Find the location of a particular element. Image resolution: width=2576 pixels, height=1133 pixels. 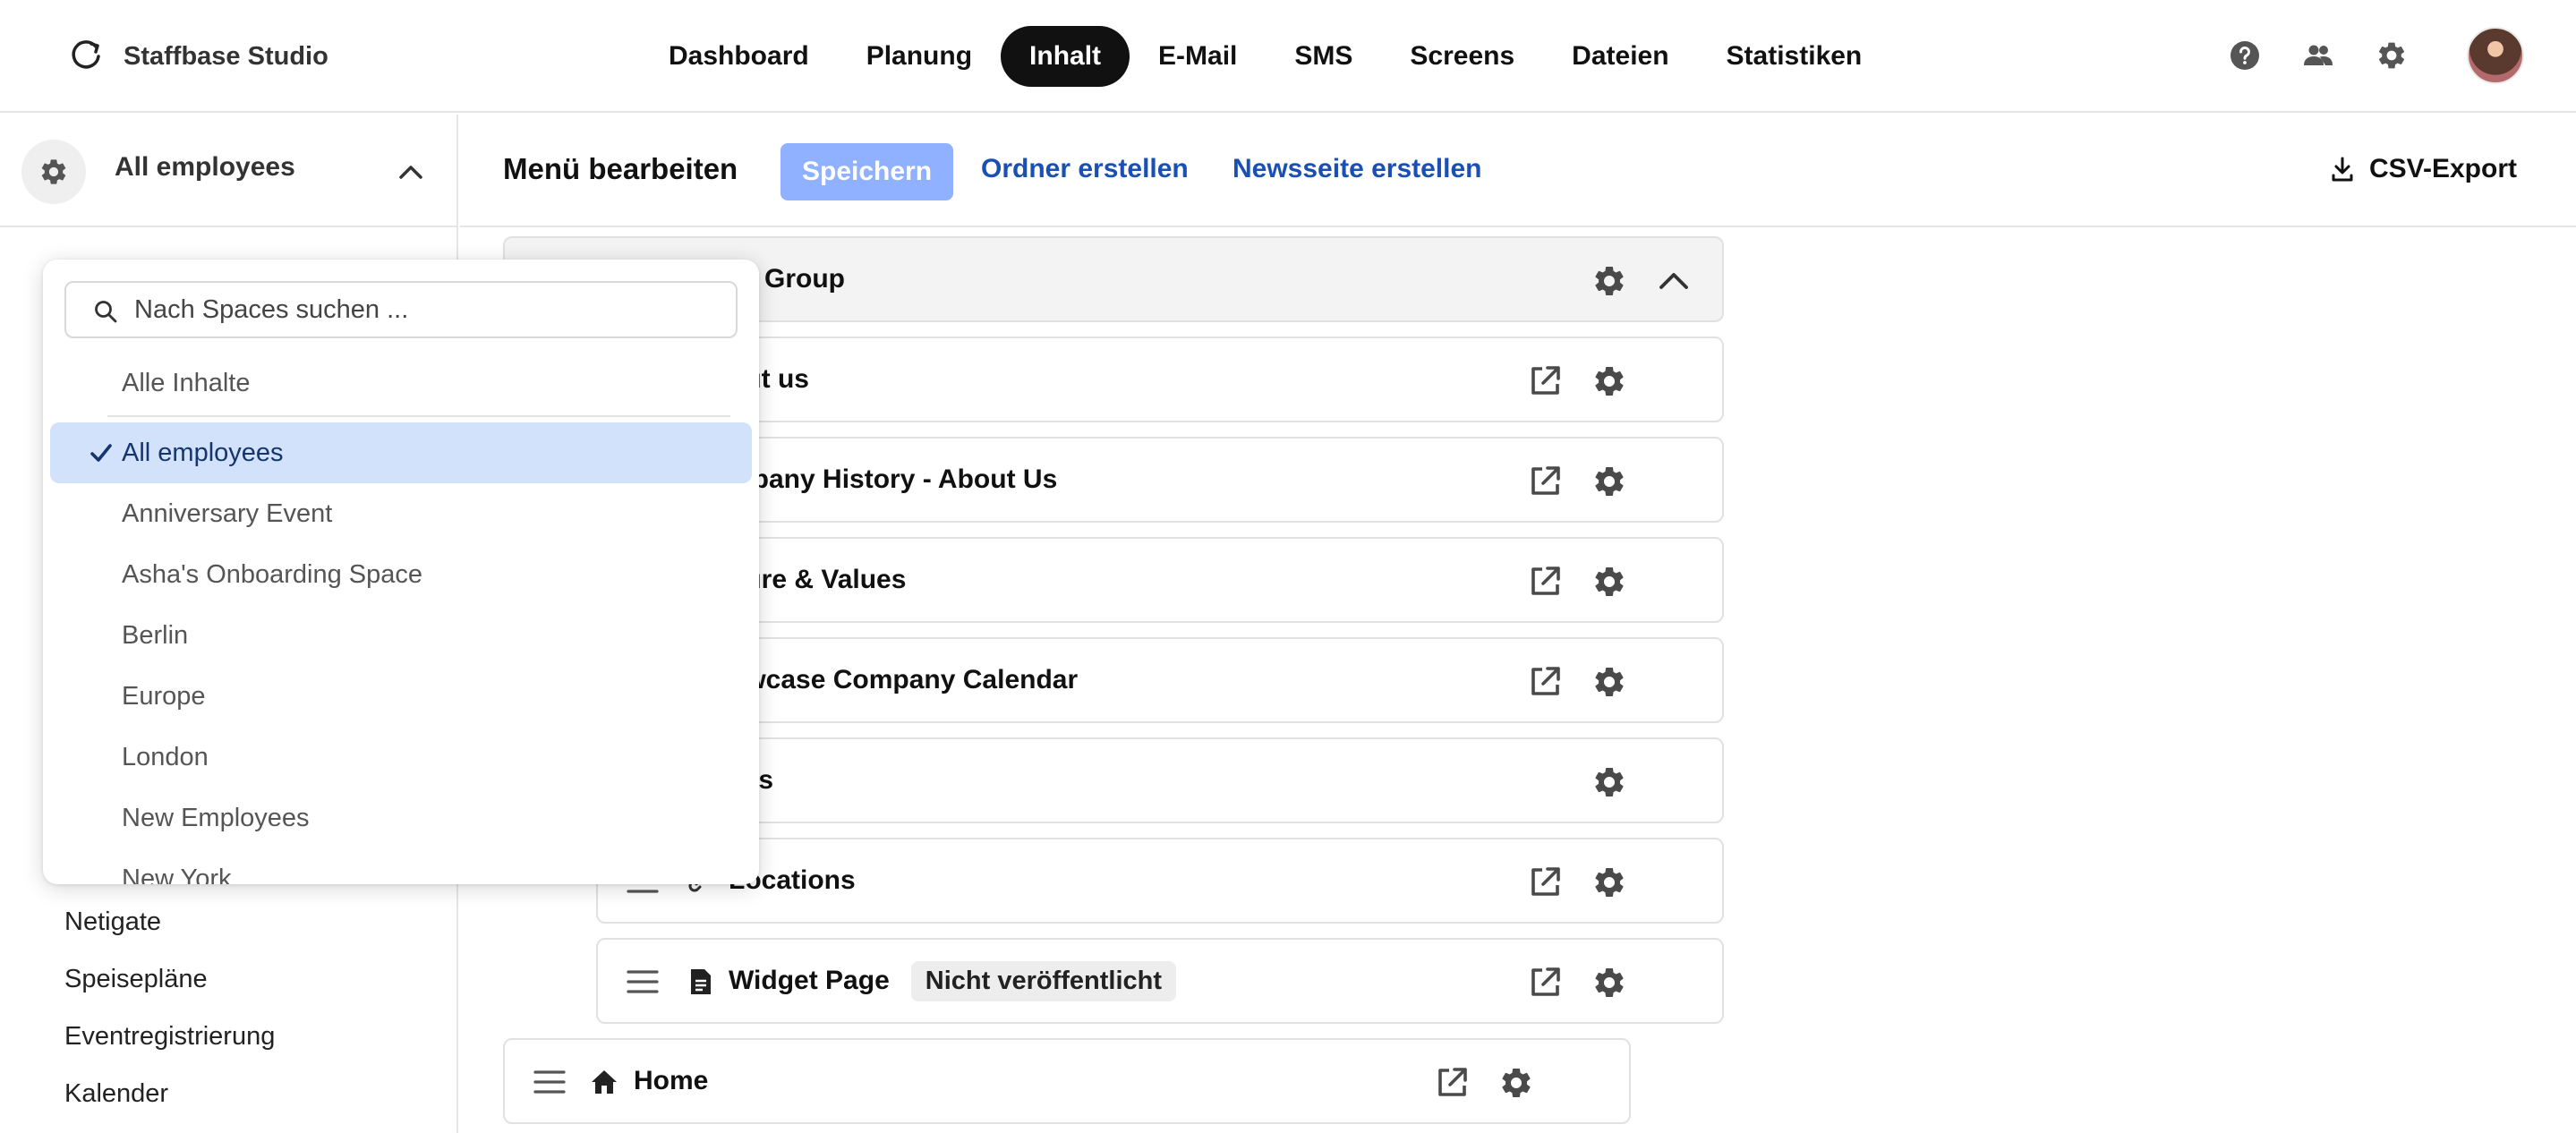

nav-planung: Planung is located at coordinates (919, 57).